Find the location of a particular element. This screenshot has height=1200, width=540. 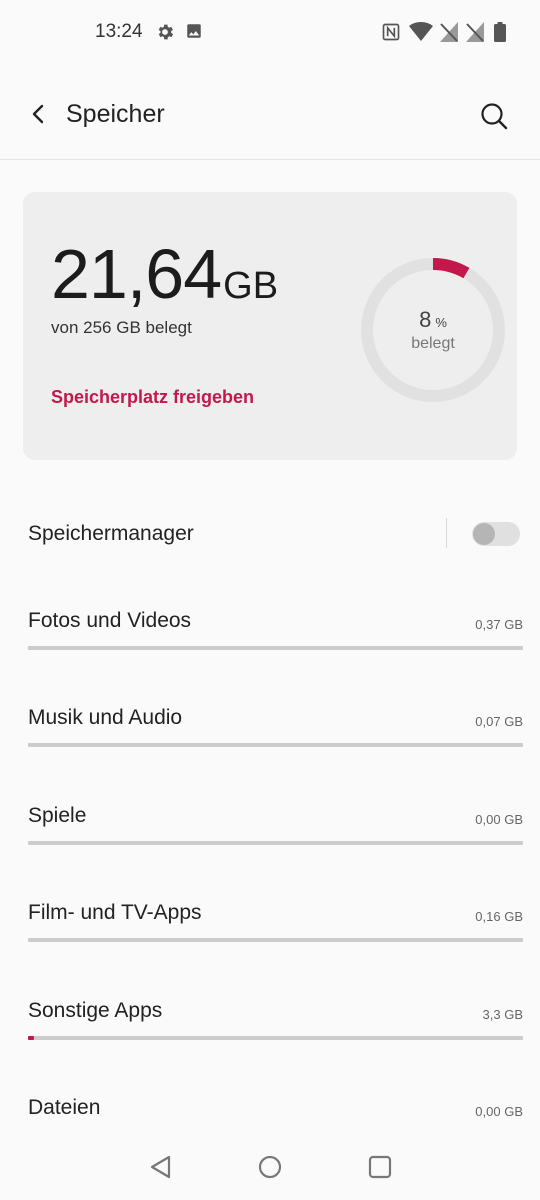

nav-home-icon is located at coordinates (270, 1167).